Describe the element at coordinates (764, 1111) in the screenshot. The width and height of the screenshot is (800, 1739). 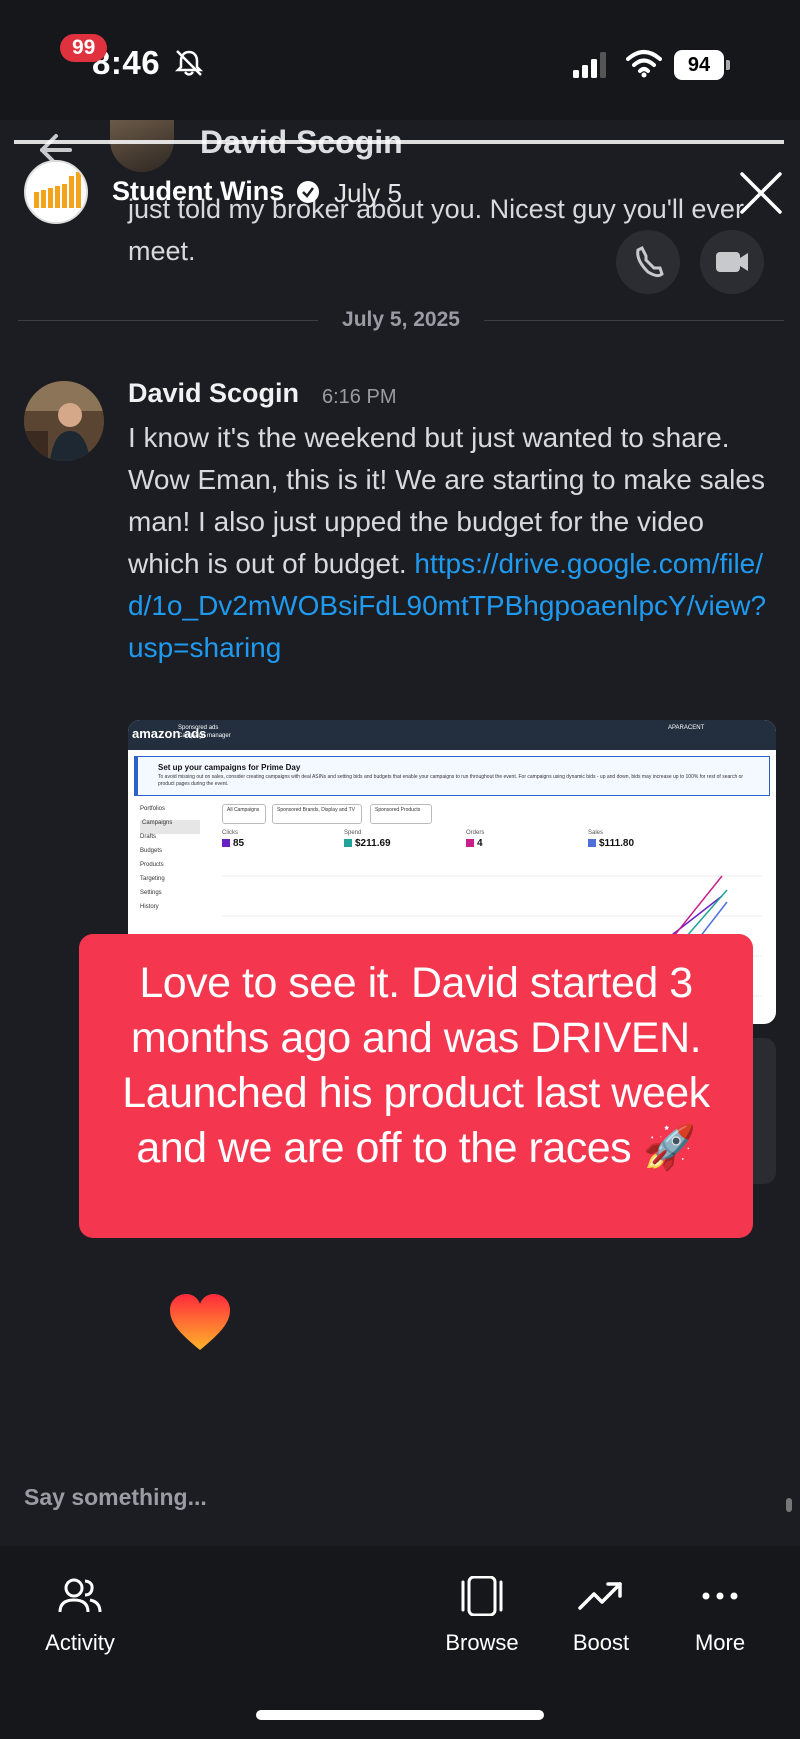
I see `message-reaction-panel` at that location.